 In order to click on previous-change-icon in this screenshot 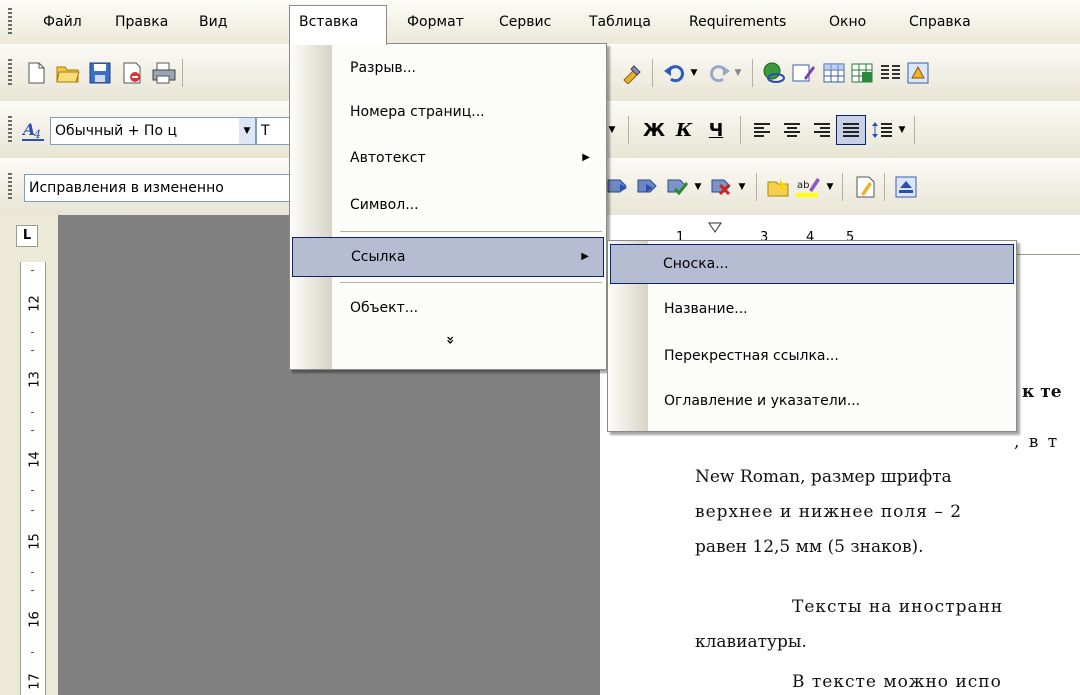, I will do `click(617, 186)`.